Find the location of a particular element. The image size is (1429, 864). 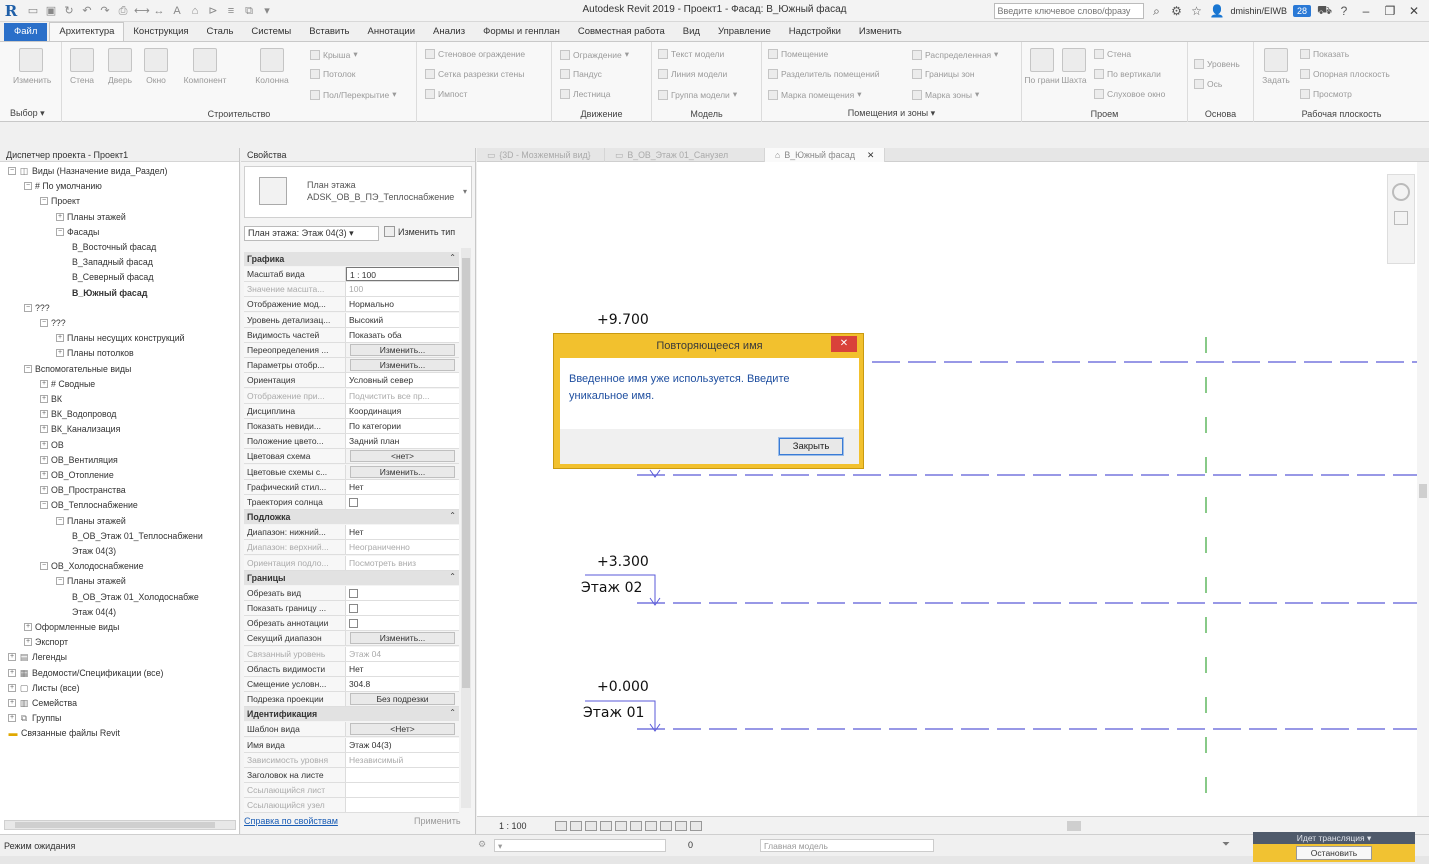

window-button: Окно is located at coordinates (156, 66).